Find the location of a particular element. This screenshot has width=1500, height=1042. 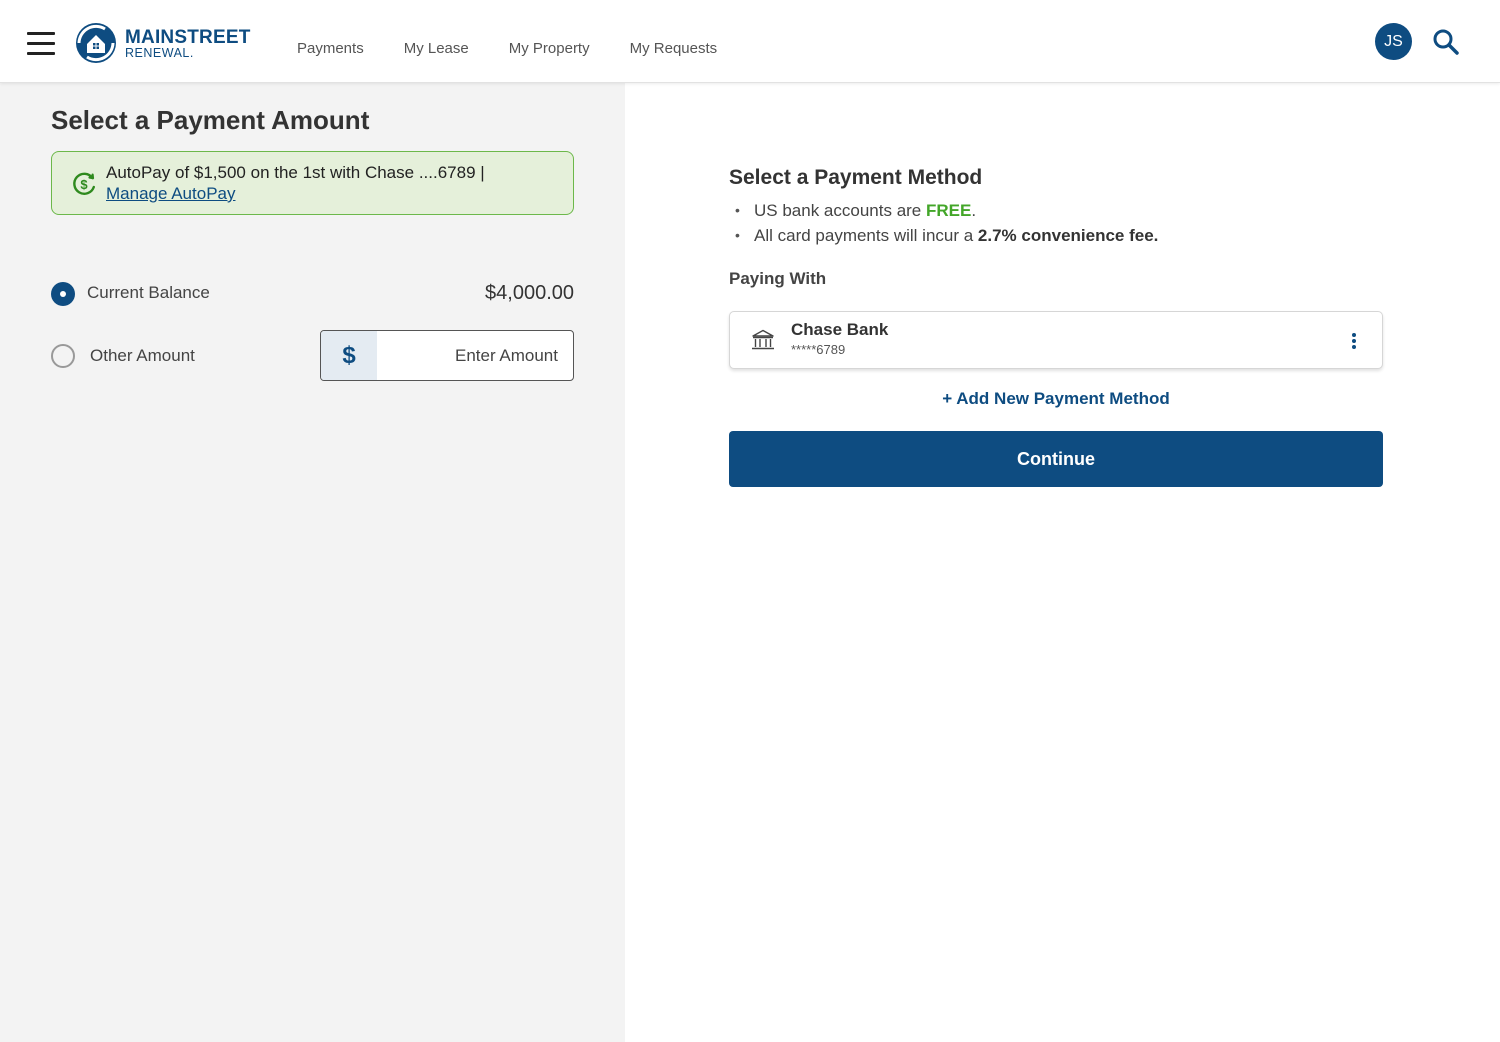

nav-payments: Payments is located at coordinates (330, 48).